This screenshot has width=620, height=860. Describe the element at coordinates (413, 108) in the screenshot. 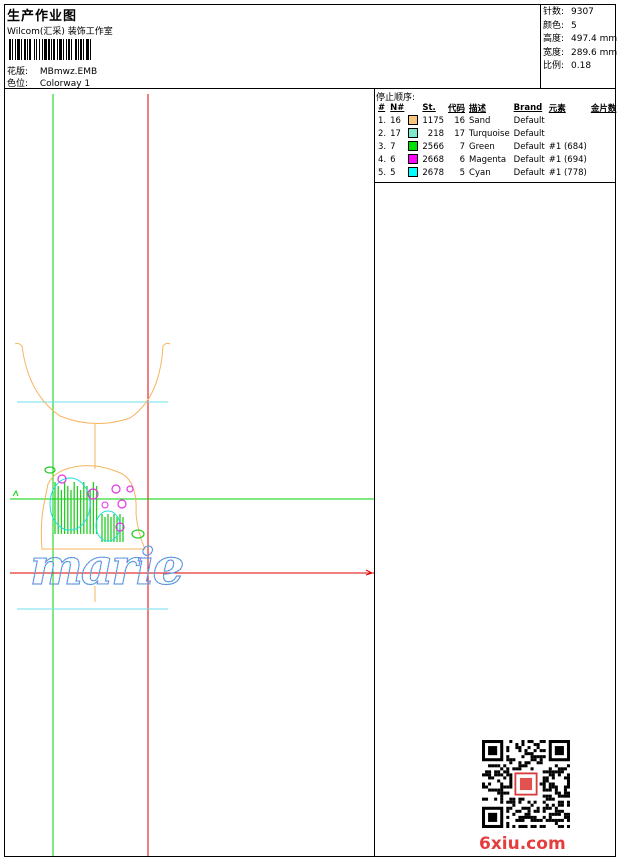

I see `col-swatch` at that location.